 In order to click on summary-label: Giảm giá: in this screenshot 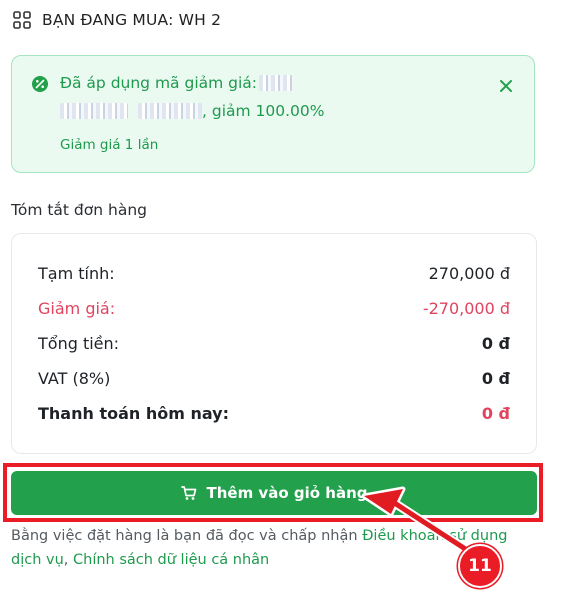, I will do `click(77, 308)`.